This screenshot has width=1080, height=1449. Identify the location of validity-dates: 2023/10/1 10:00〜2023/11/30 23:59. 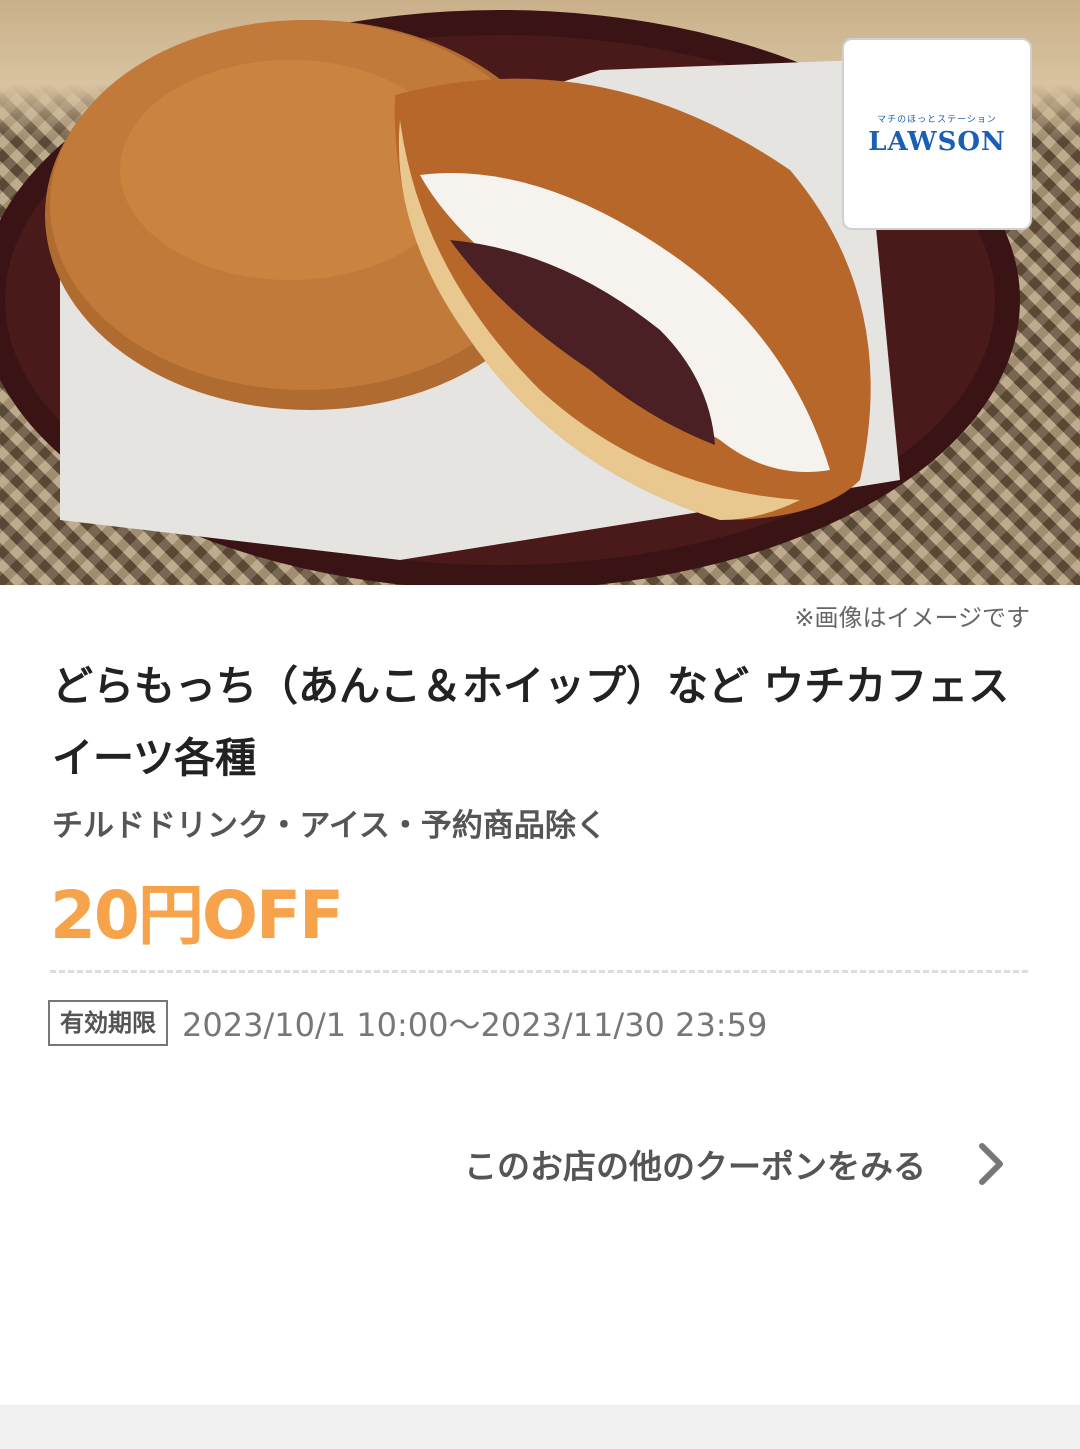
(475, 1025).